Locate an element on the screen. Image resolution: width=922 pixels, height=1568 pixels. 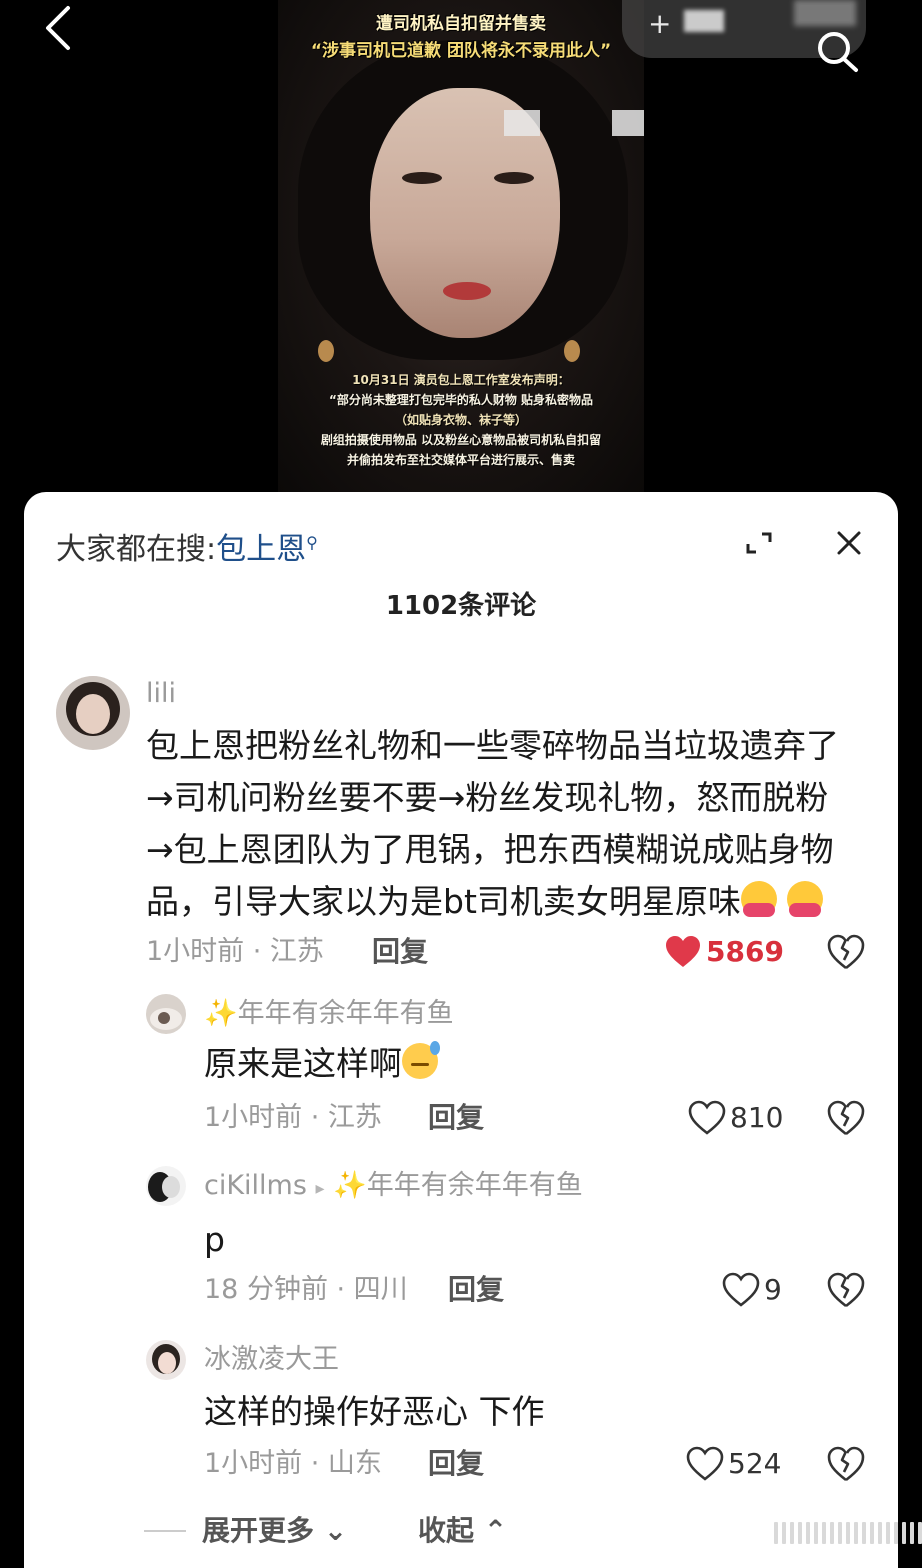
hot-search-bar: 大家都在搜:包上恩⚲ is located at coordinates (187, 546).